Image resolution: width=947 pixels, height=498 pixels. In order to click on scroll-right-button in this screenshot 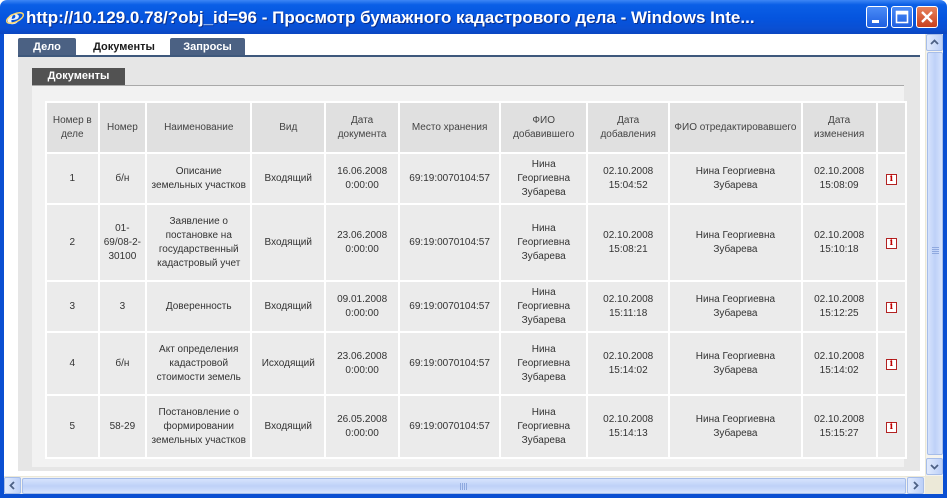, I will do `click(915, 485)`.